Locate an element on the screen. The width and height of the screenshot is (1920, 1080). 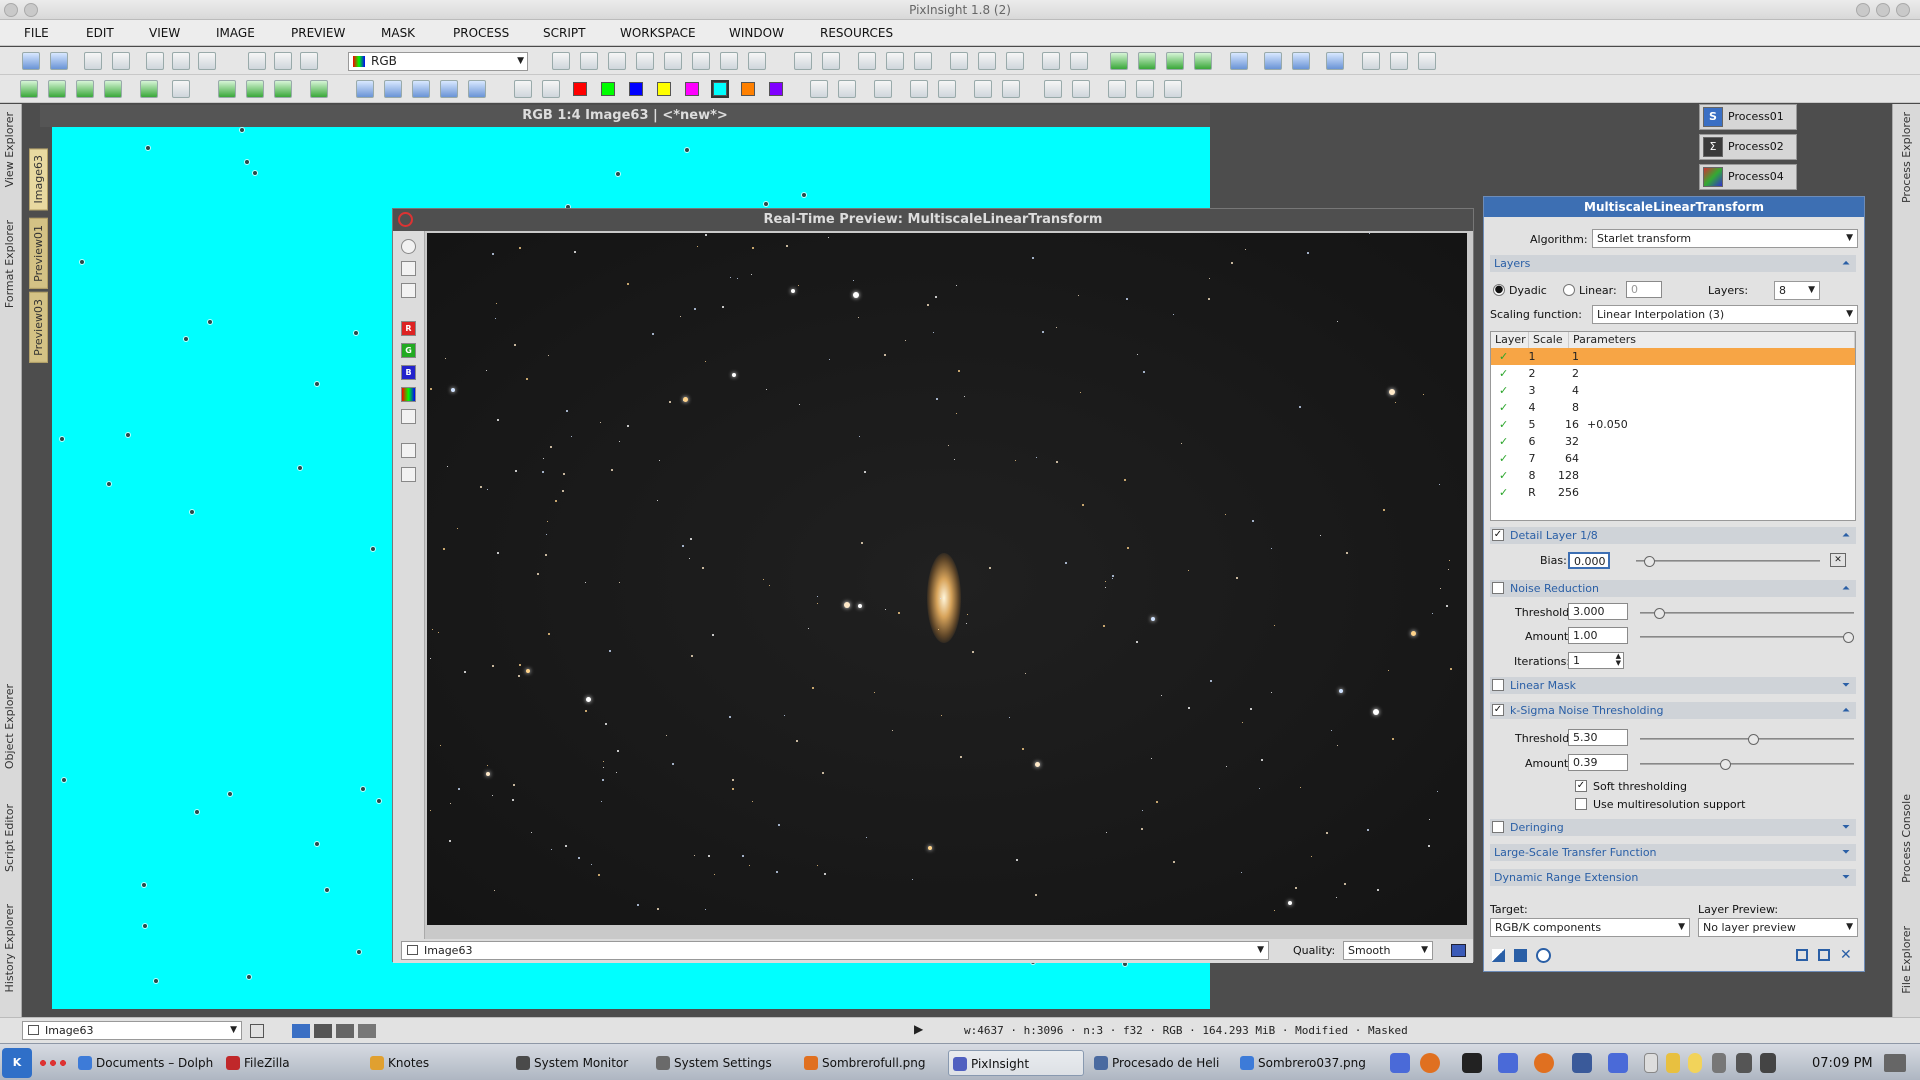
soft-thresholding-checkbox: ✓ is located at coordinates (1581, 786).